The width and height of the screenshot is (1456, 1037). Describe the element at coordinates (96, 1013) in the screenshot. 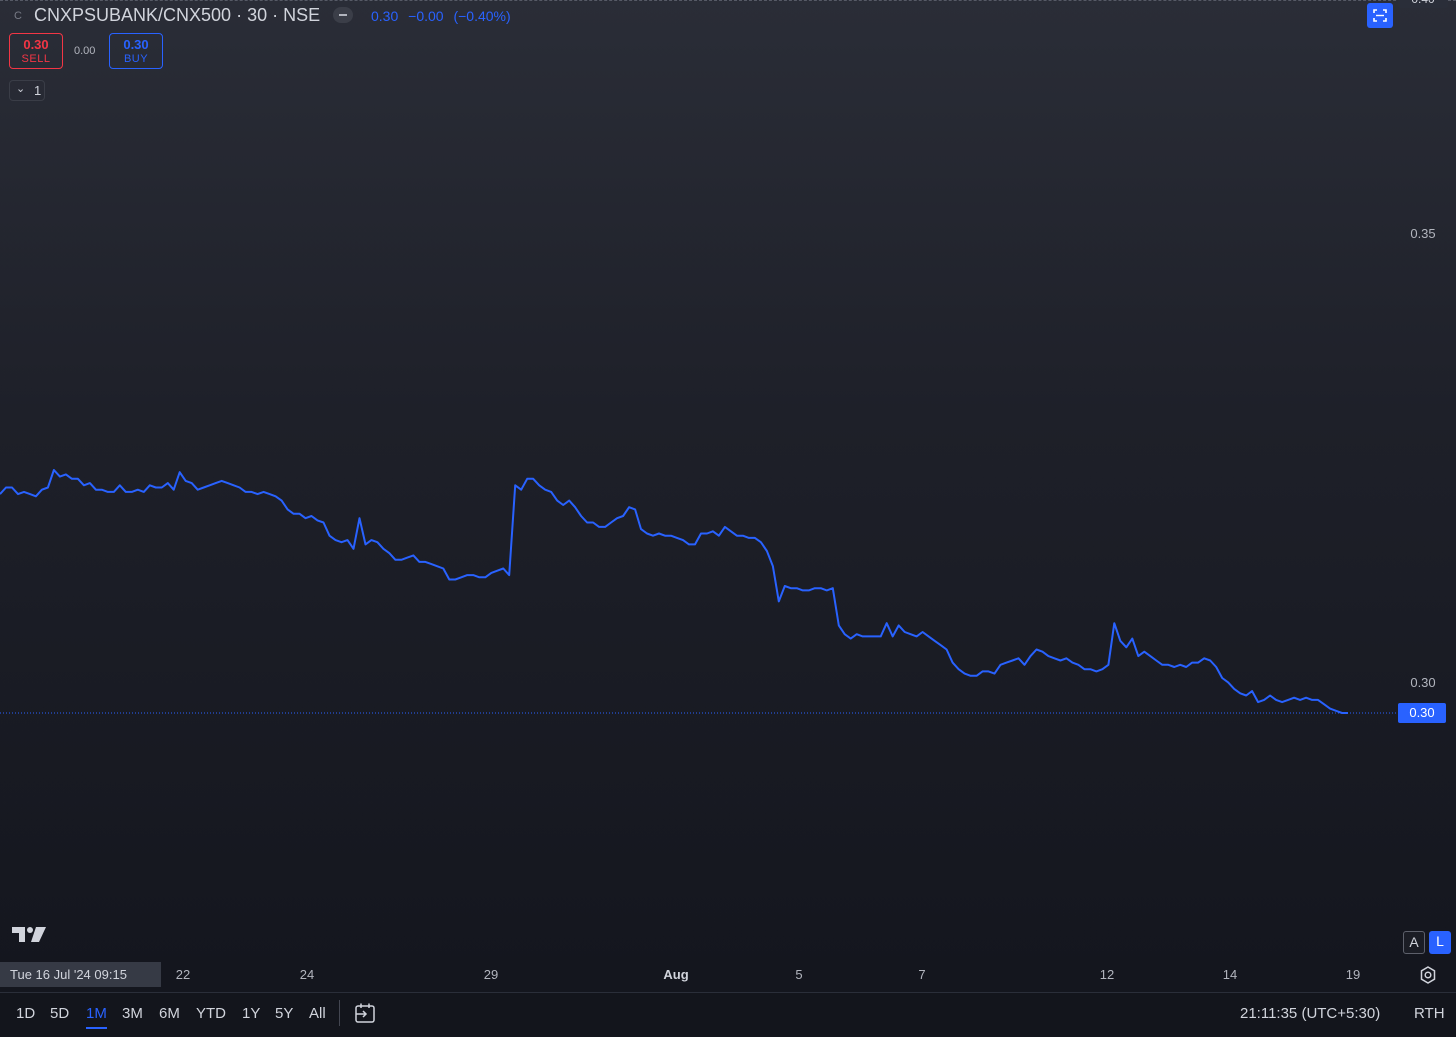

I see `range-1m-button: 1M` at that location.